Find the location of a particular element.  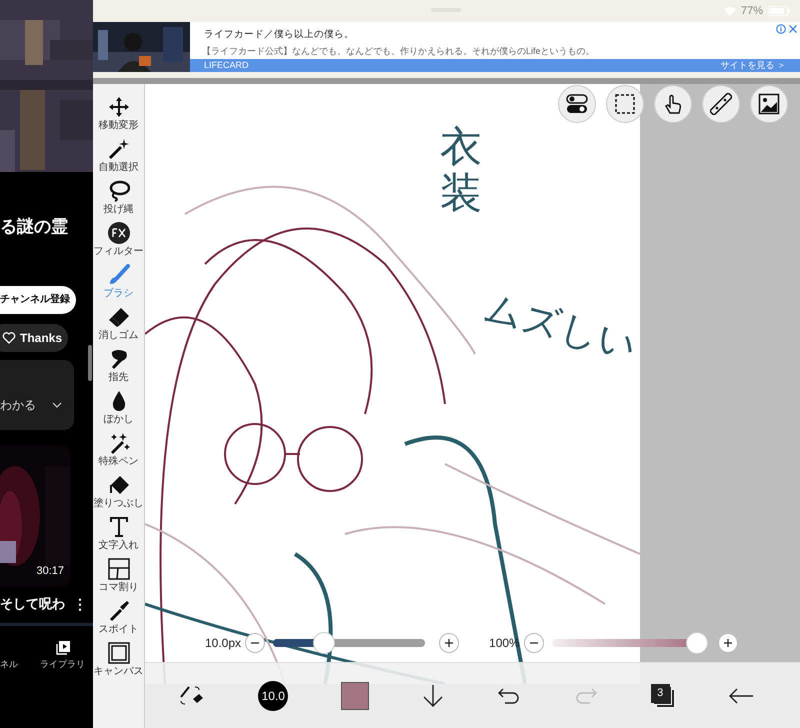

ad-description: 【ライフカード公式】なんどでも、なんどでも、作りかえられる。それが僕らのLifeというもの。 is located at coordinates (398, 51).